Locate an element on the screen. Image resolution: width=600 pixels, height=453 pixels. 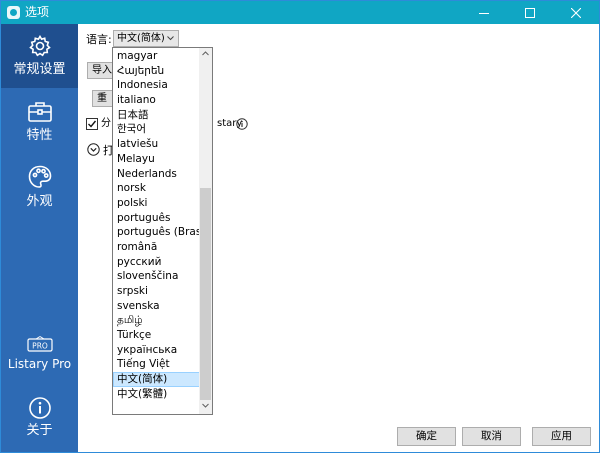
language-select-value: 中文(简体) is located at coordinates (141, 38).